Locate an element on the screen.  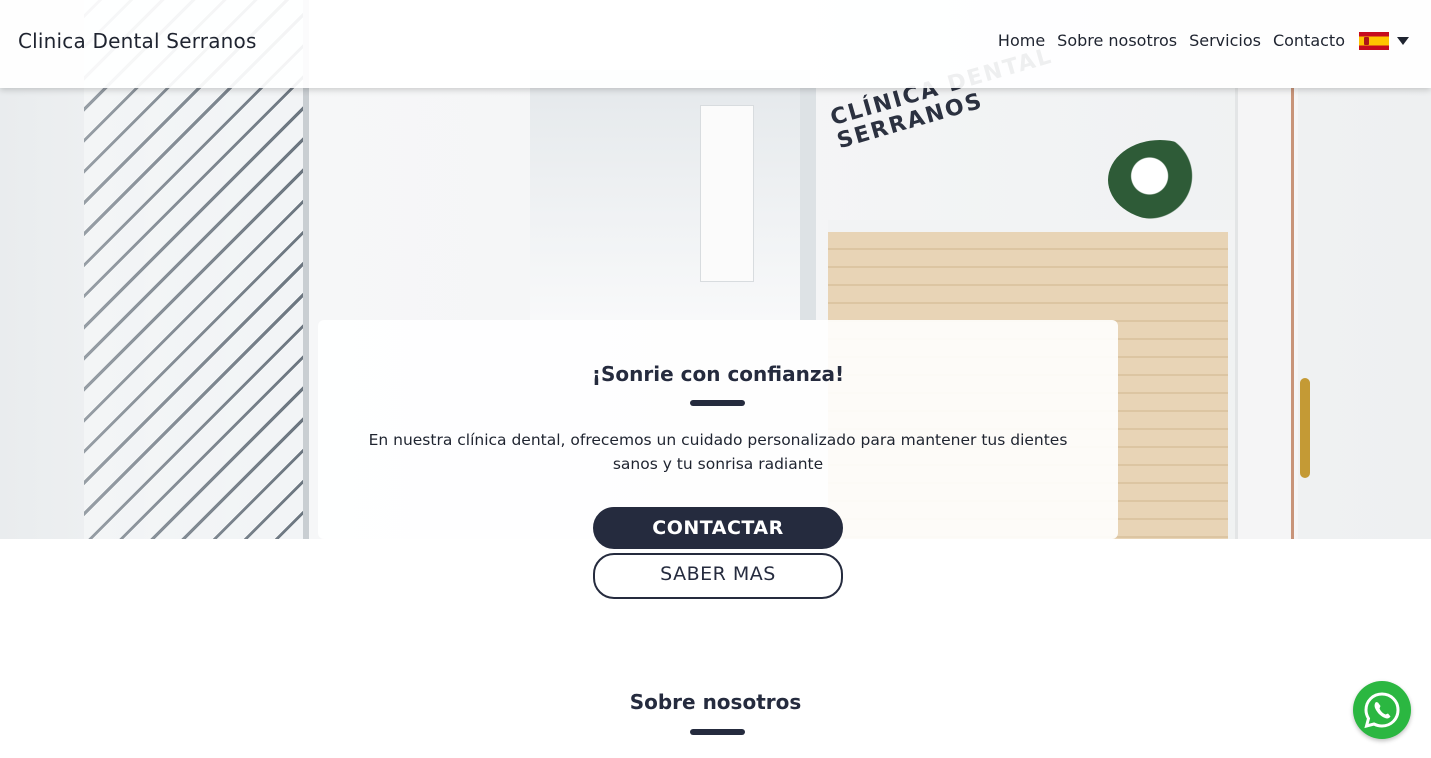
nav-home: Home is located at coordinates (1021, 40).